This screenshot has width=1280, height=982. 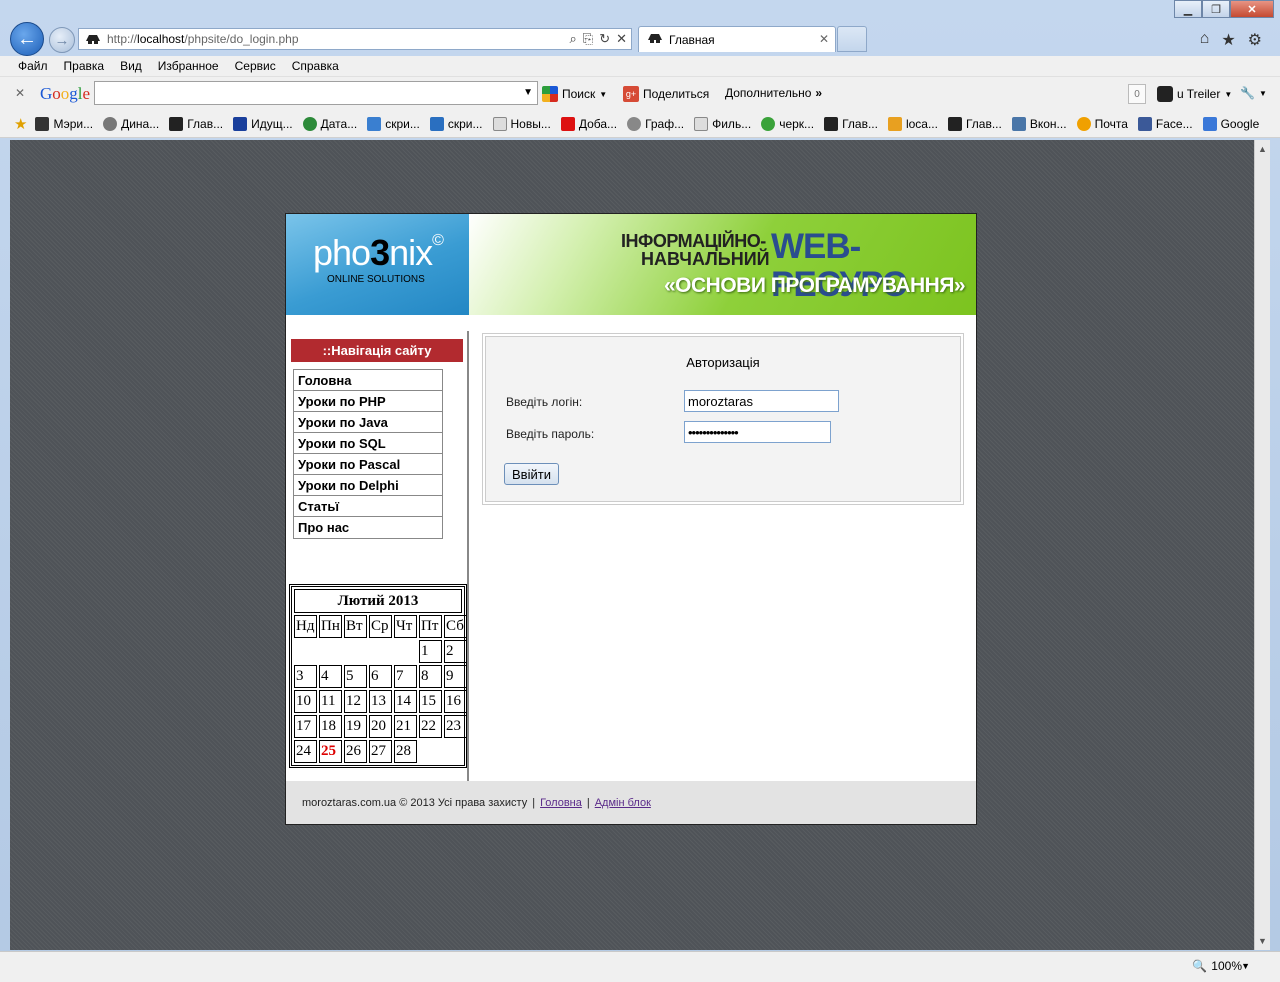 I want to click on toolbar-close-icon: ✕, so click(x=20, y=93).